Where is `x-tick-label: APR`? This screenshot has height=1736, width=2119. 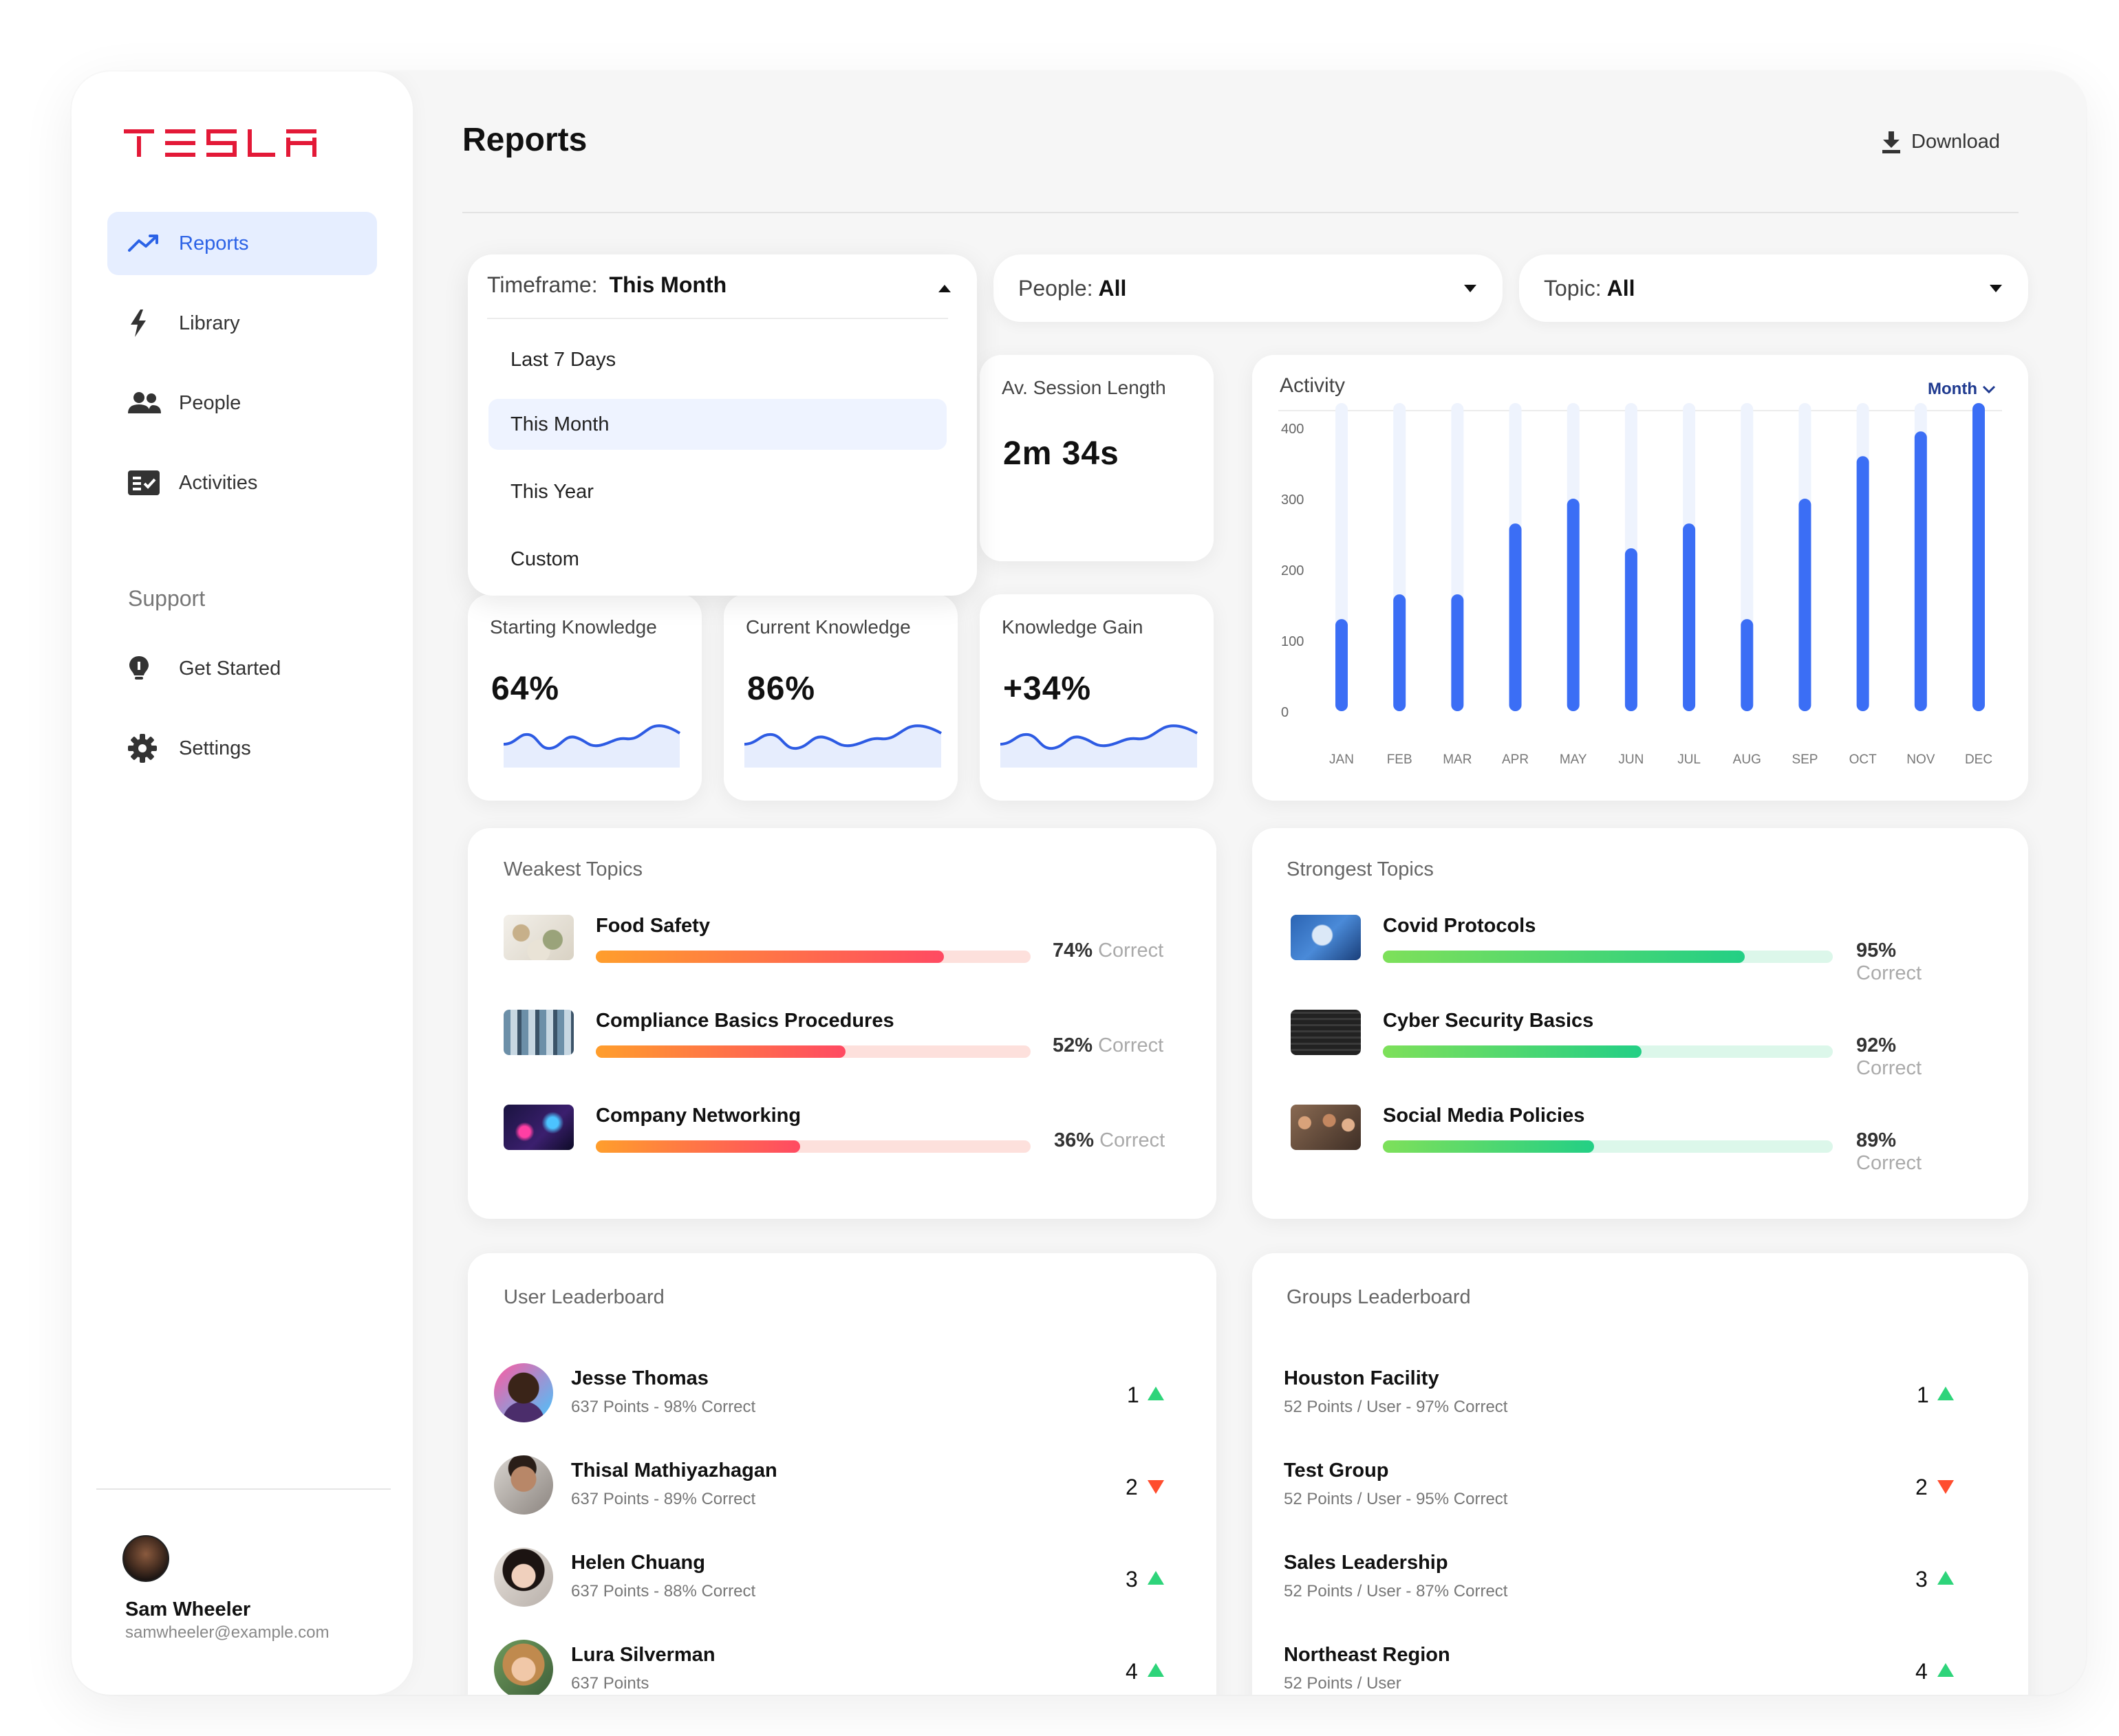 x-tick-label: APR is located at coordinates (1515, 759).